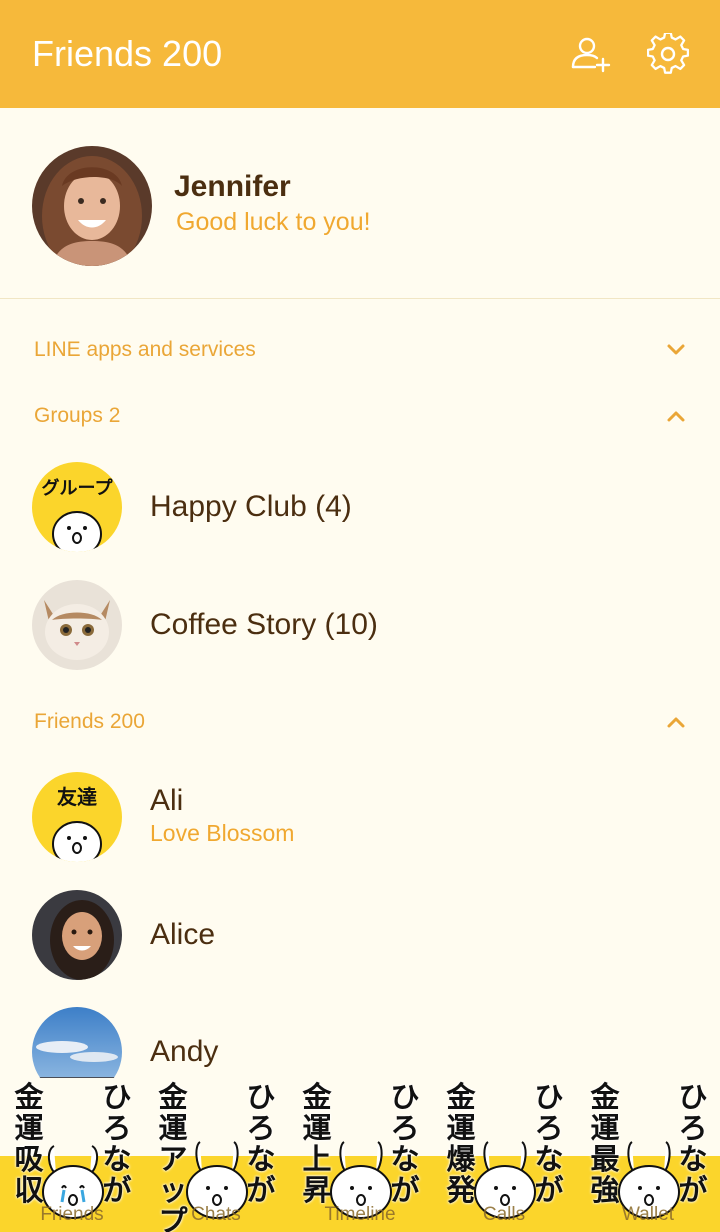  I want to click on tab-label: Chats, so click(216, 1214).